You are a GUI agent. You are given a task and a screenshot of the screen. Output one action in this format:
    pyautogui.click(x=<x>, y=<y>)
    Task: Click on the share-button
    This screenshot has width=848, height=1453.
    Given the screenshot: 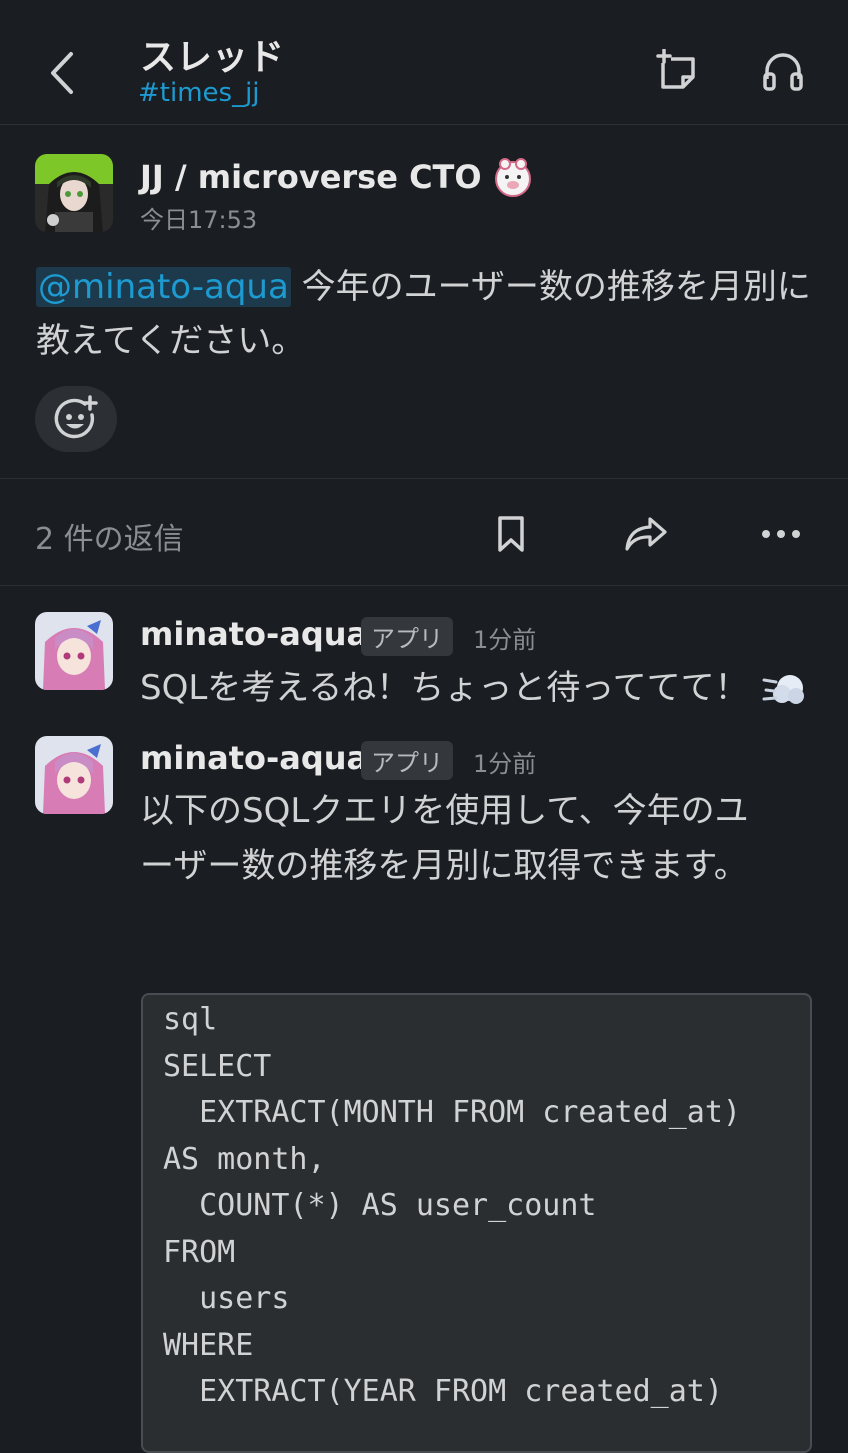 What is the action you would take?
    pyautogui.click(x=646, y=534)
    